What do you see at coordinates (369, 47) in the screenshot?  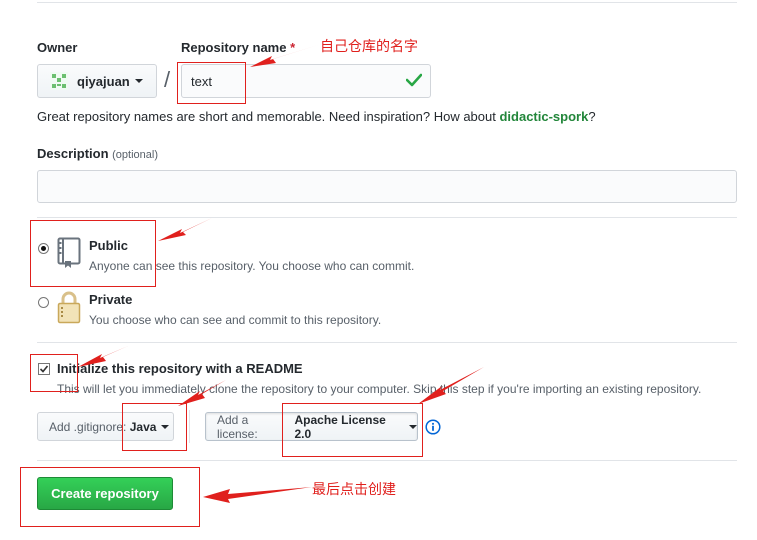 I see `annotation-repo-name-text: 自己仓库的名字` at bounding box center [369, 47].